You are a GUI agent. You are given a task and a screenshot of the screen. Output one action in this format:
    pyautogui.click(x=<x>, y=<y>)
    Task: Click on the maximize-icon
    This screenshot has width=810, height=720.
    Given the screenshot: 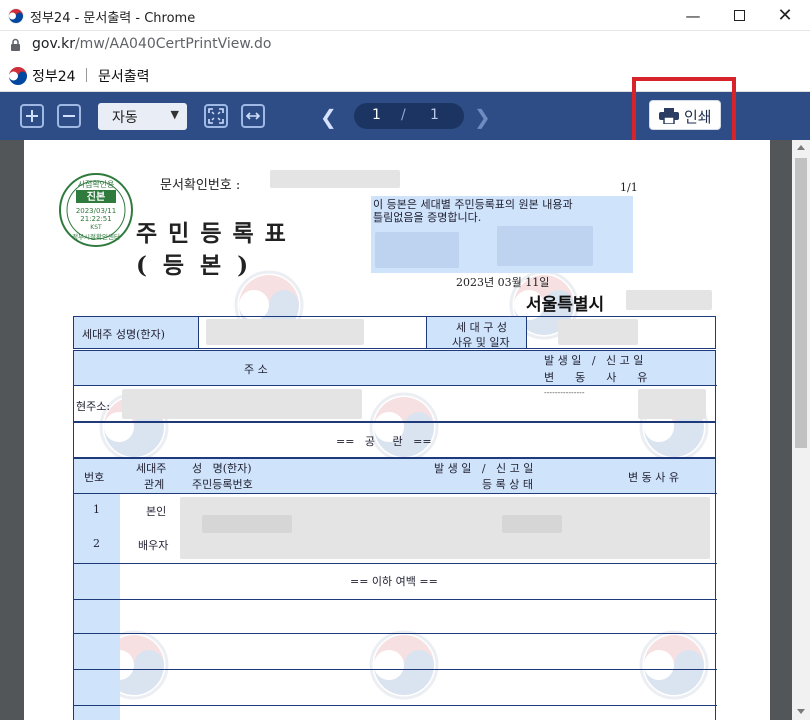 What is the action you would take?
    pyautogui.click(x=739, y=15)
    